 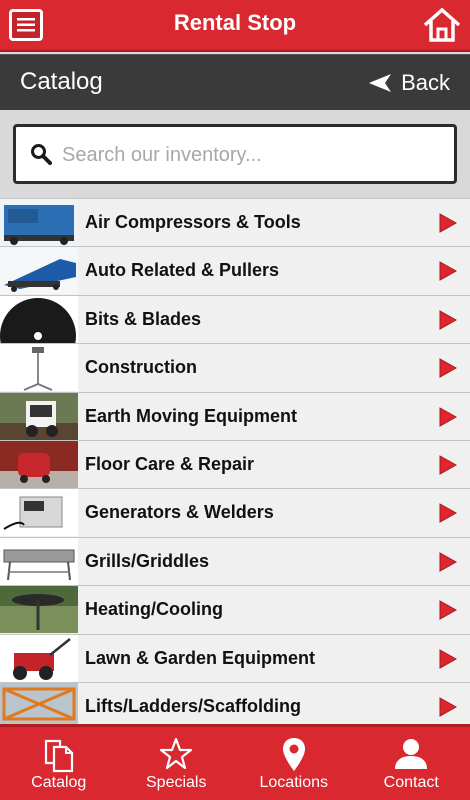 What do you see at coordinates (293, 754) in the screenshot?
I see `map-pin-icon` at bounding box center [293, 754].